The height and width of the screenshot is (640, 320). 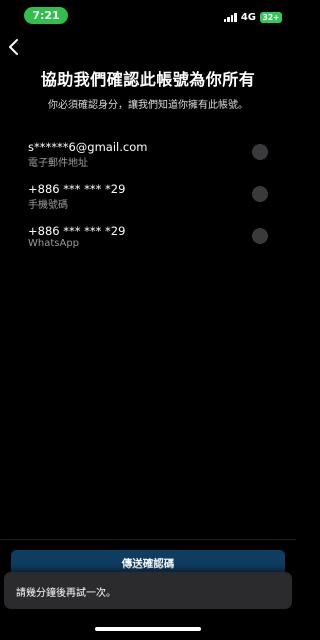 I want to click on option-email: s******6@gmail.com 電子郵件地址, so click(x=150, y=156).